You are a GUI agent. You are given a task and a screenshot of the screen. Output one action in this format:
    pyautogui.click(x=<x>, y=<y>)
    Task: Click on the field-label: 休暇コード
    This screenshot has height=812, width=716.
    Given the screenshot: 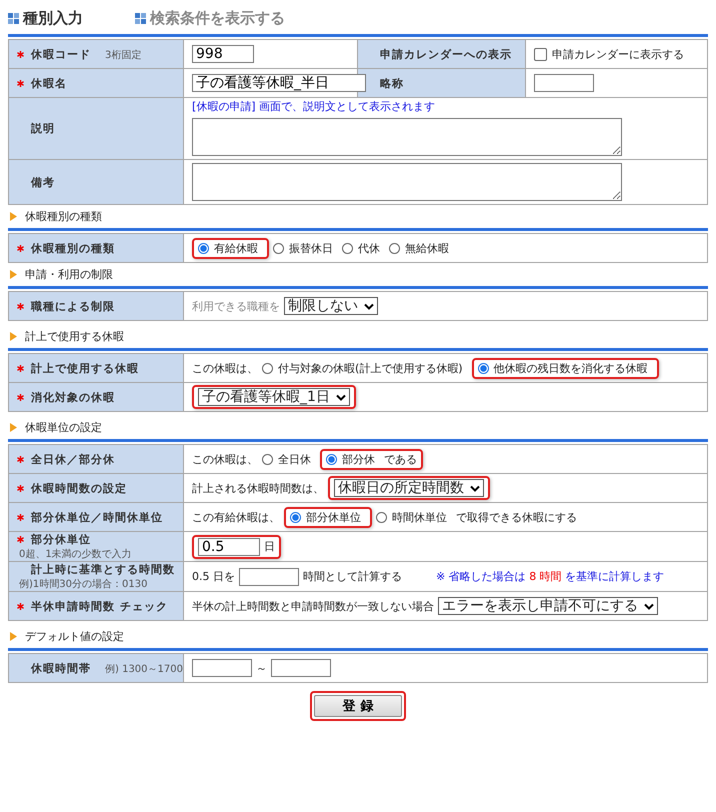 What is the action you would take?
    pyautogui.click(x=61, y=54)
    